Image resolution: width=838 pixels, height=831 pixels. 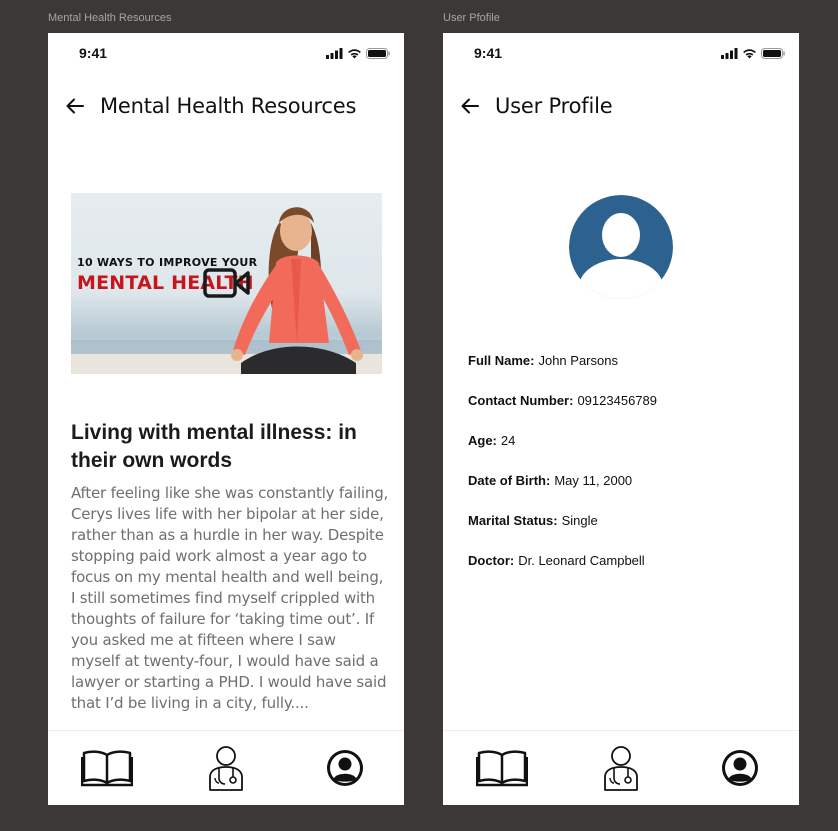 What do you see at coordinates (617, 400) in the screenshot?
I see `field-value: 09123456789` at bounding box center [617, 400].